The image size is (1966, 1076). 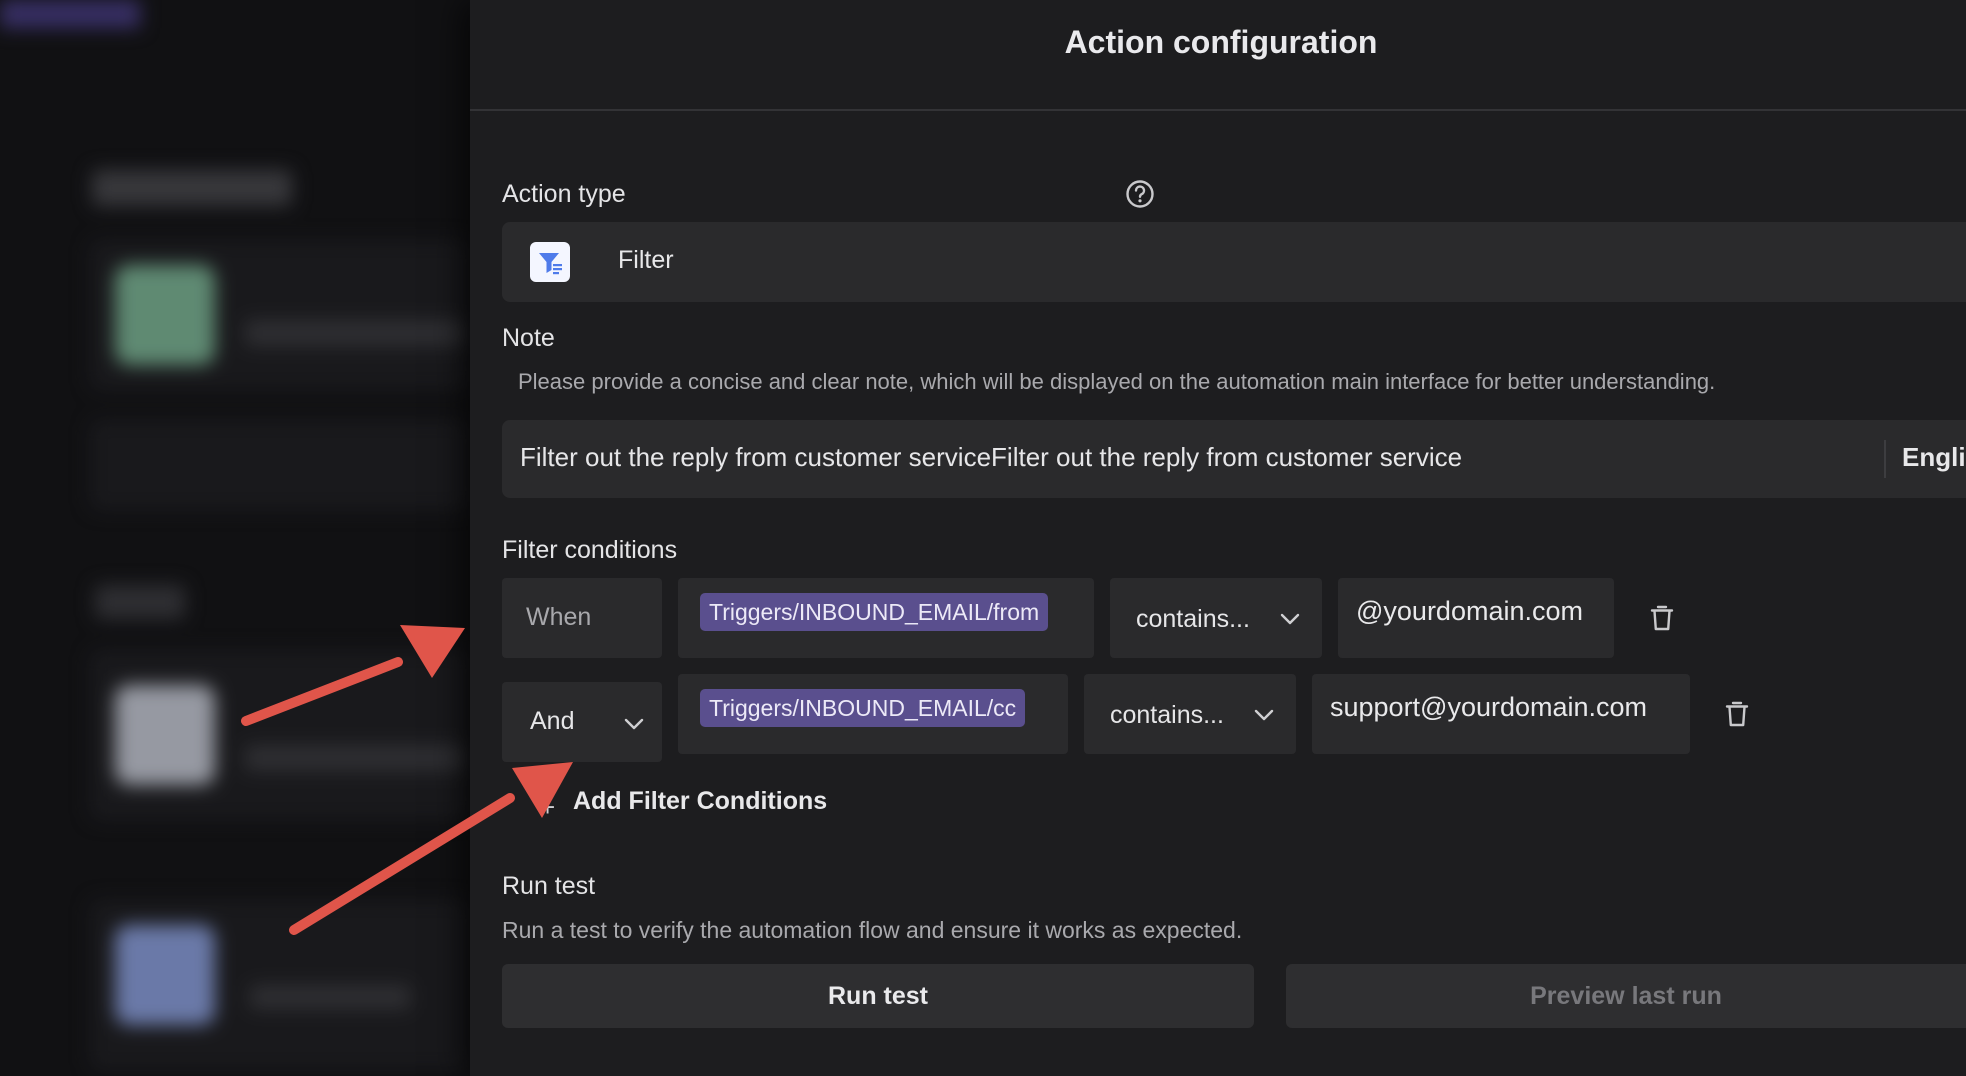 I want to click on action-type-value: Filter, so click(x=646, y=260).